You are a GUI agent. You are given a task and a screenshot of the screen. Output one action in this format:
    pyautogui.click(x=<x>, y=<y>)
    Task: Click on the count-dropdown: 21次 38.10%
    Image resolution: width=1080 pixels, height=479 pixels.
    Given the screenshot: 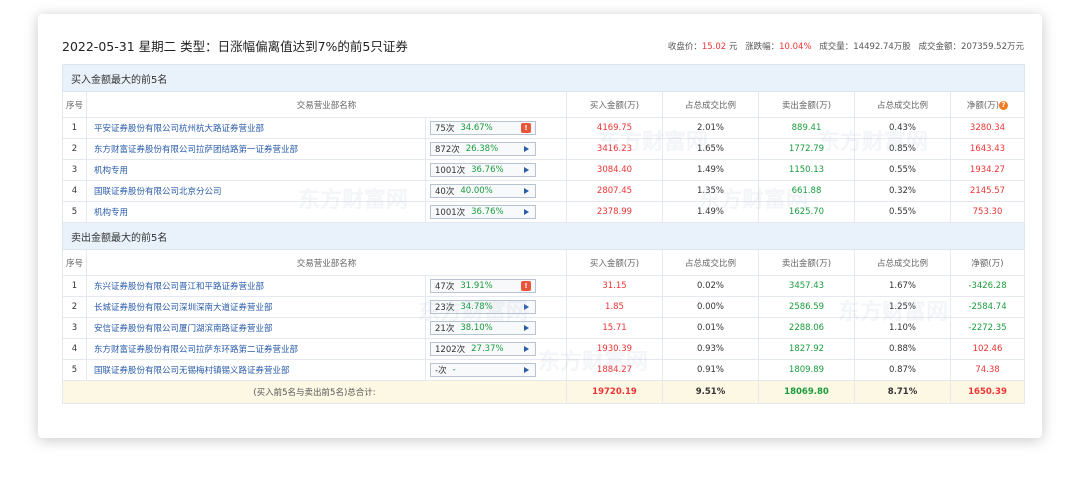 What is the action you would take?
    pyautogui.click(x=483, y=328)
    